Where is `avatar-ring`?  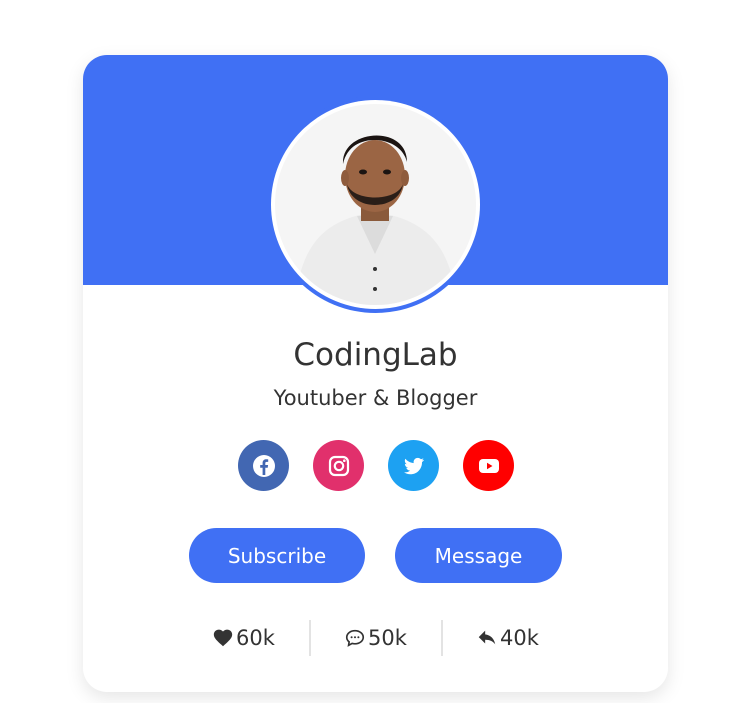
avatar-ring is located at coordinates (375, 204).